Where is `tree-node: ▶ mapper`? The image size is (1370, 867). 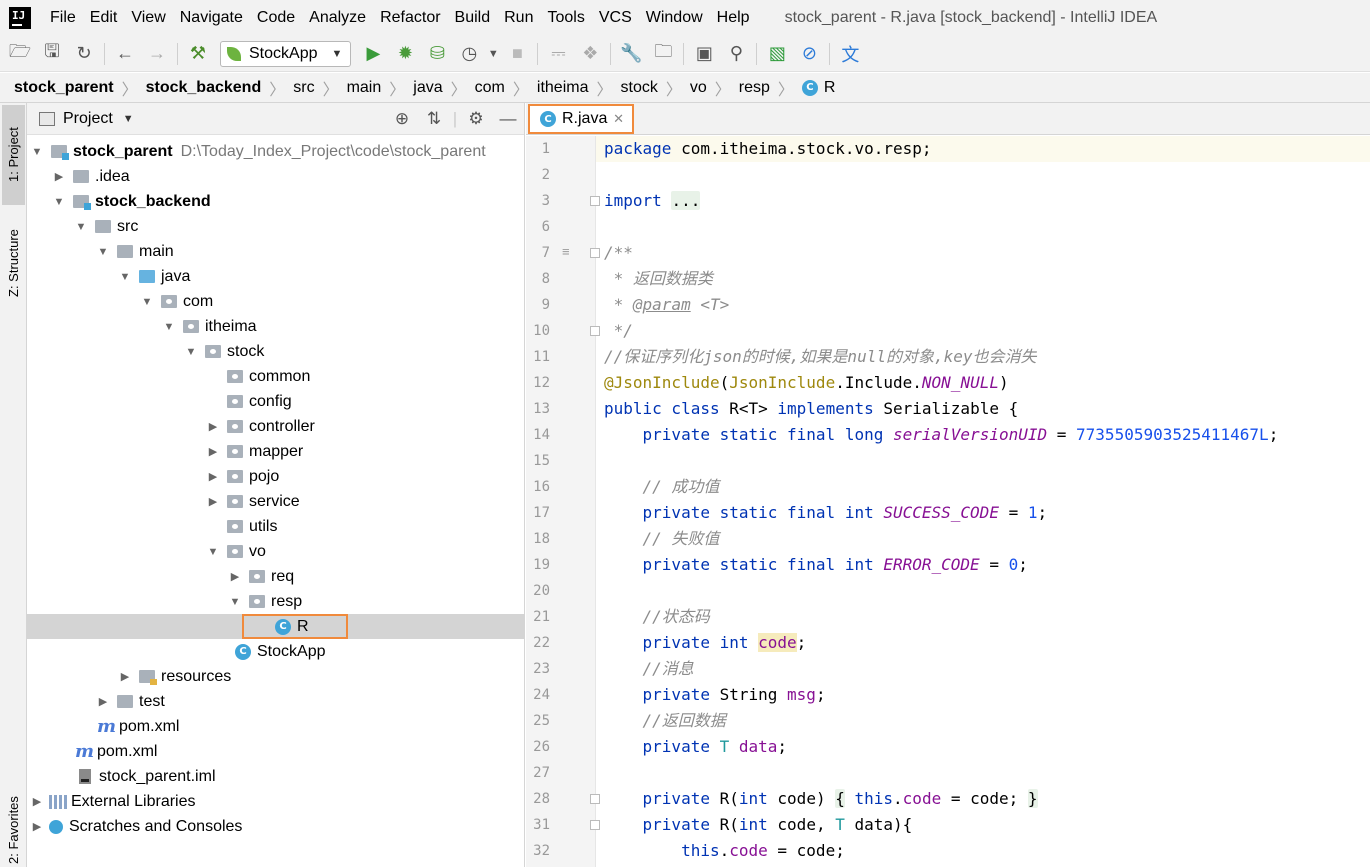 tree-node: ▶ mapper is located at coordinates (276, 451).